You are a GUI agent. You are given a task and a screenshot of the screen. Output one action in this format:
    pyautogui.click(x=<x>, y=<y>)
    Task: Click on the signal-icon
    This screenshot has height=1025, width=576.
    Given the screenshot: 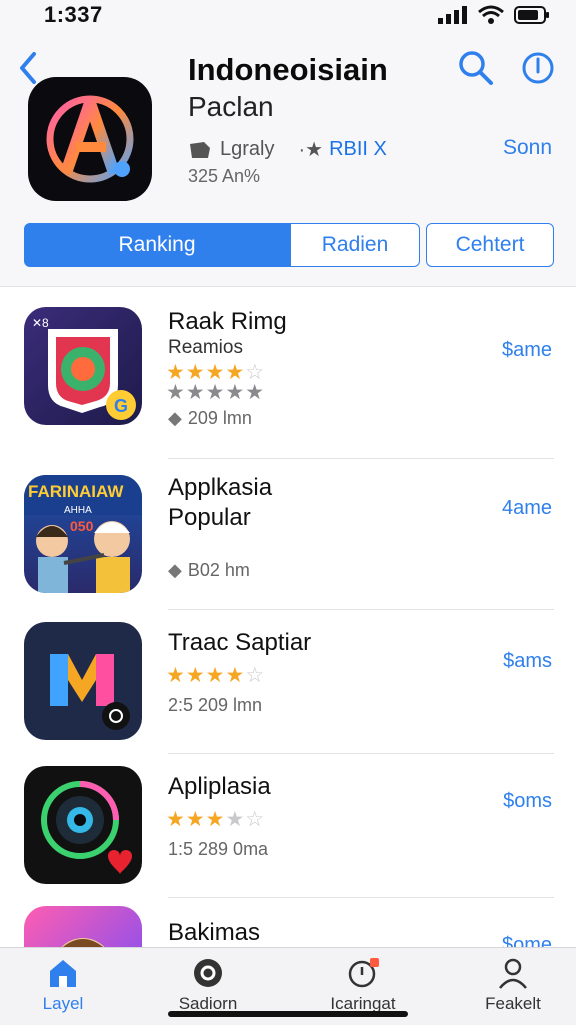 What is the action you would take?
    pyautogui.click(x=452, y=15)
    